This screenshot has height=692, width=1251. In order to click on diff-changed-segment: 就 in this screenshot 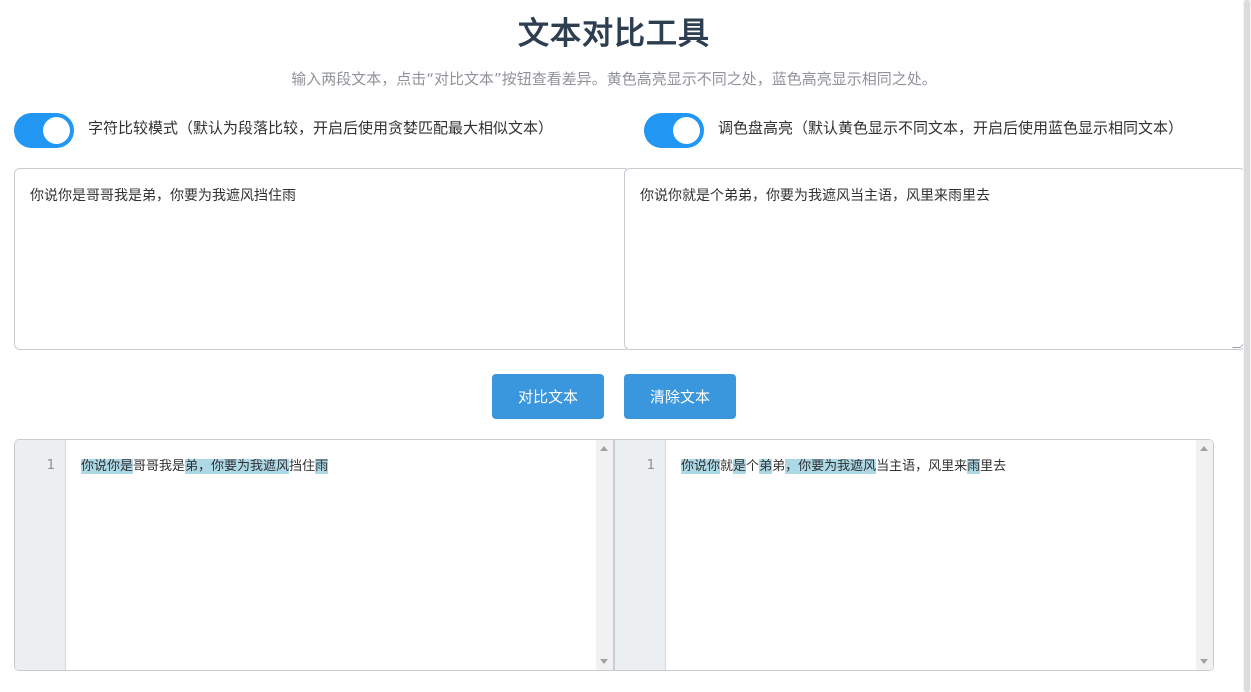, I will do `click(727, 466)`.